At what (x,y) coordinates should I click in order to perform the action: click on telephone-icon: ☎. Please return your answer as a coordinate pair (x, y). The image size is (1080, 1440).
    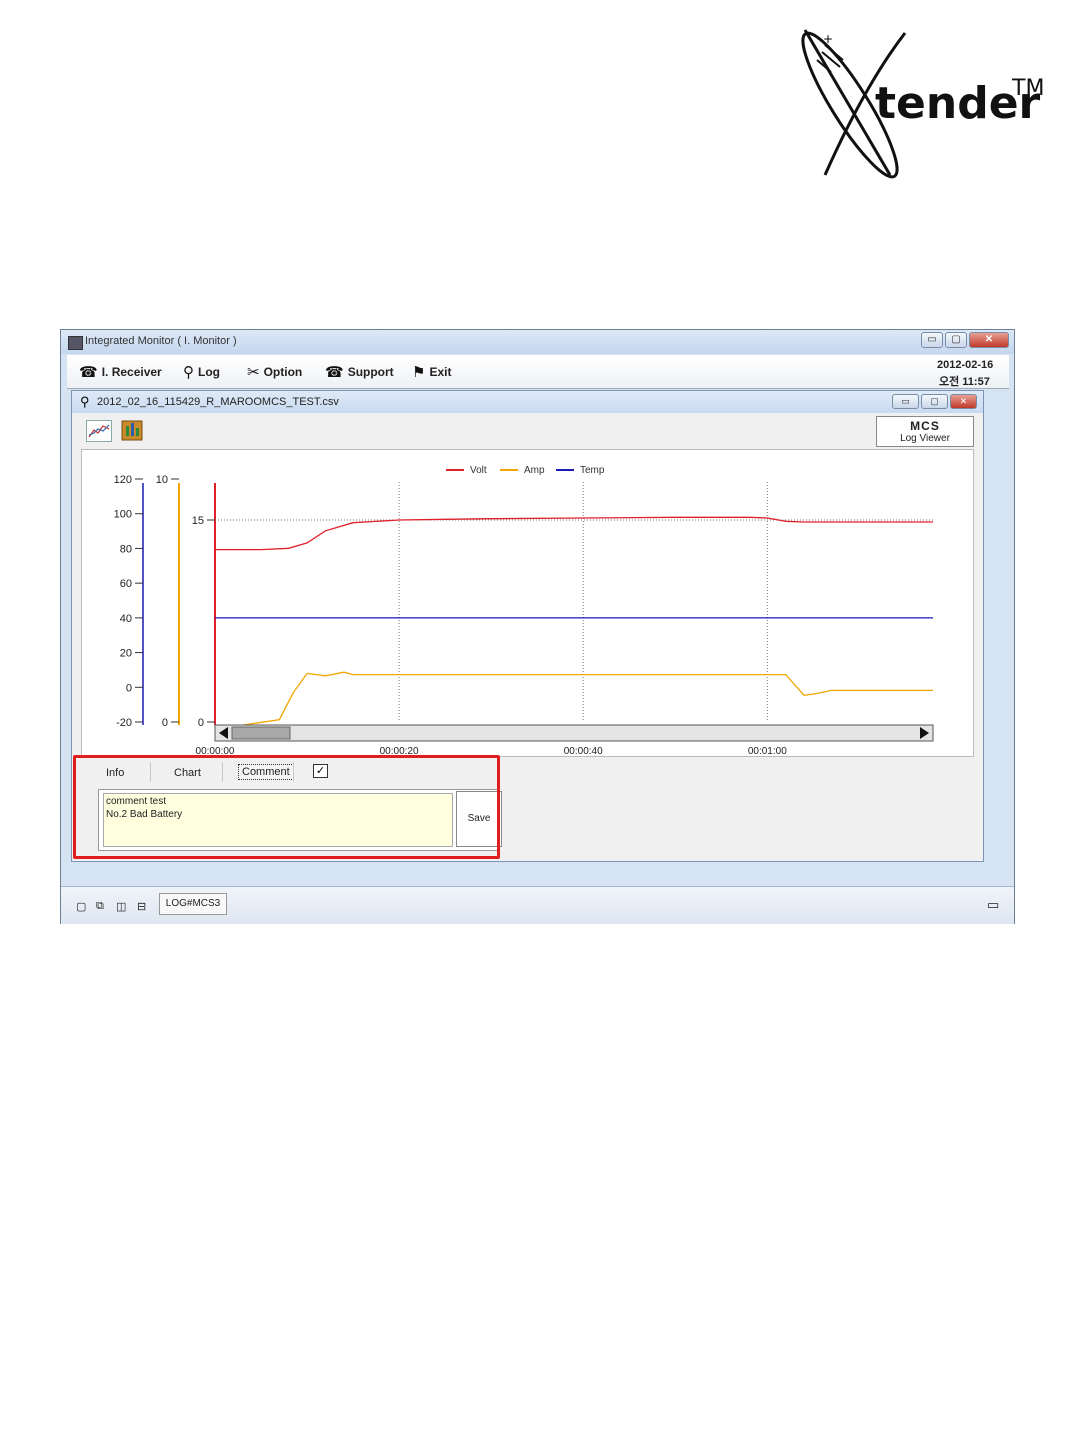
    Looking at the image, I should click on (334, 372).